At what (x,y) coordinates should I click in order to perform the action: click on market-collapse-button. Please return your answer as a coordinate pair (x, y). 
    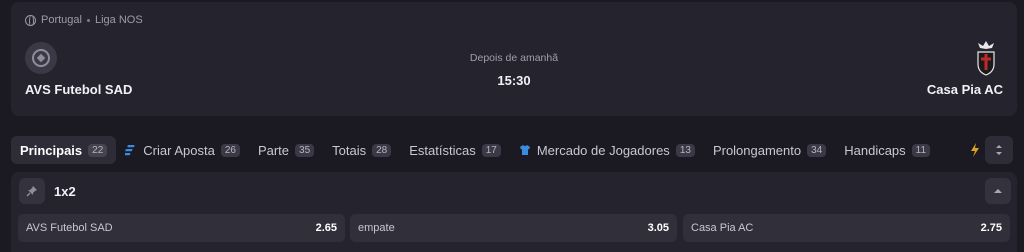
    Looking at the image, I should click on (998, 191).